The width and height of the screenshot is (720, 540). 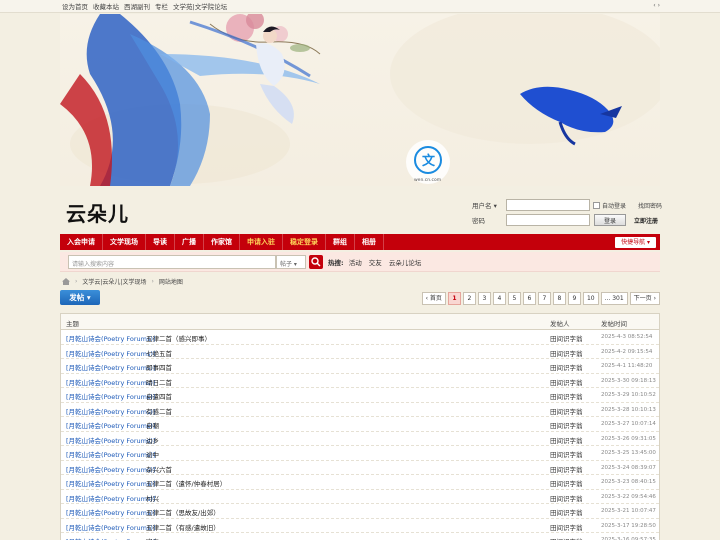 What do you see at coordinates (433, 298) in the screenshot?
I see `first-page-button: ‹ 首页` at bounding box center [433, 298].